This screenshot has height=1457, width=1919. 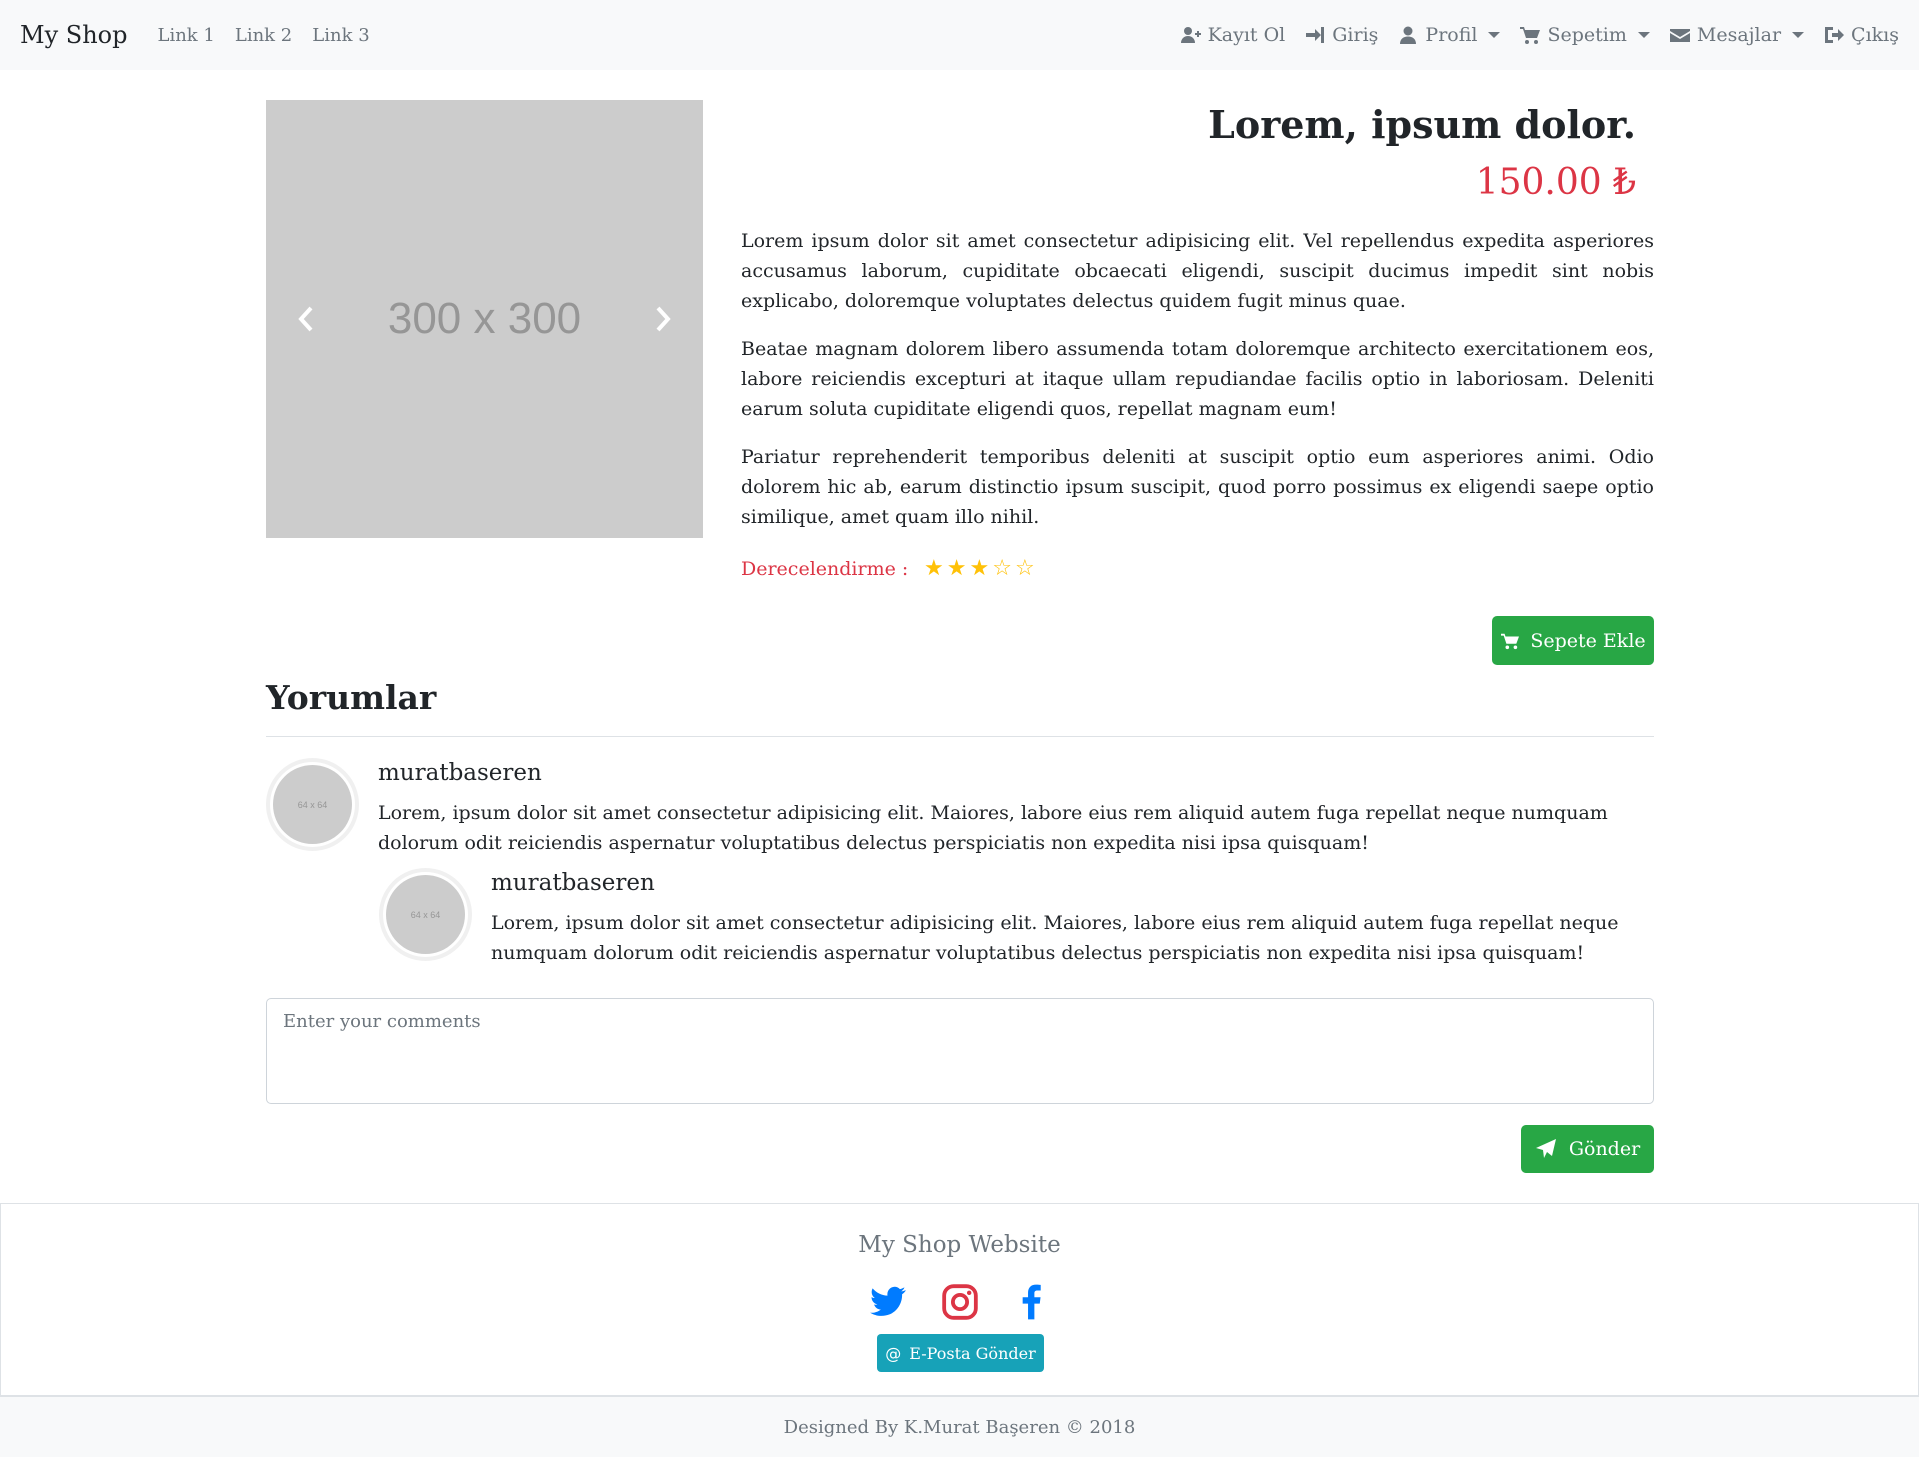 I want to click on instagram-link, so click(x=960, y=1302).